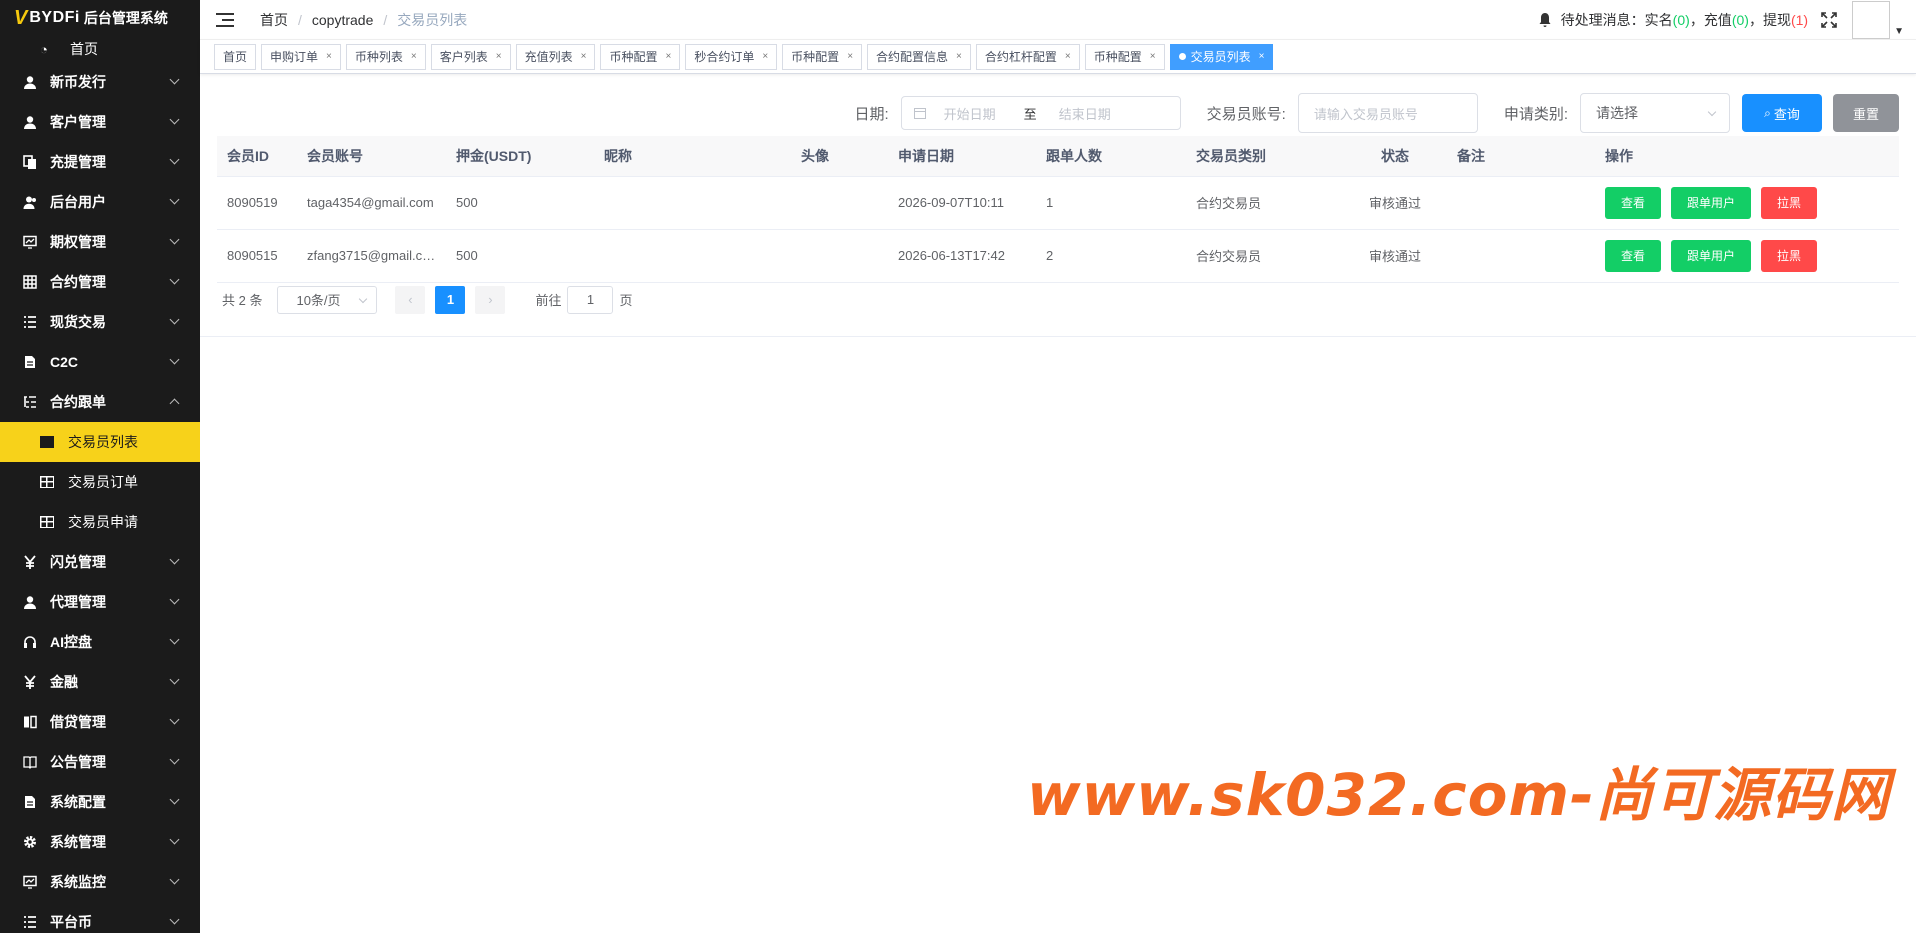 The width and height of the screenshot is (1916, 933). Describe the element at coordinates (30, 162) in the screenshot. I see `copy-icon` at that location.